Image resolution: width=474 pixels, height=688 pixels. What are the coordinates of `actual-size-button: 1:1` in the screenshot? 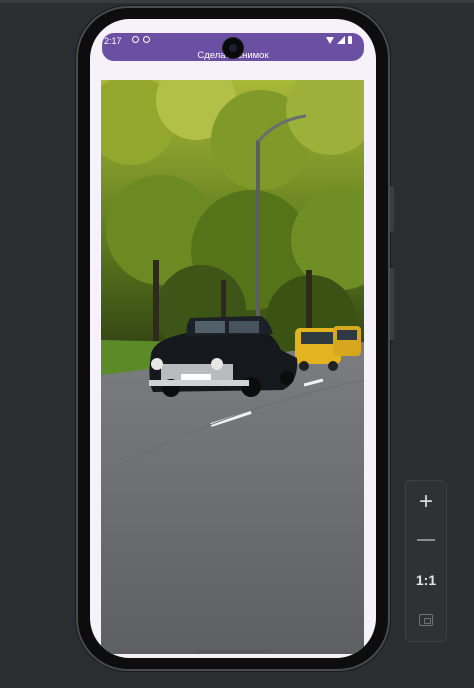 It's located at (426, 580).